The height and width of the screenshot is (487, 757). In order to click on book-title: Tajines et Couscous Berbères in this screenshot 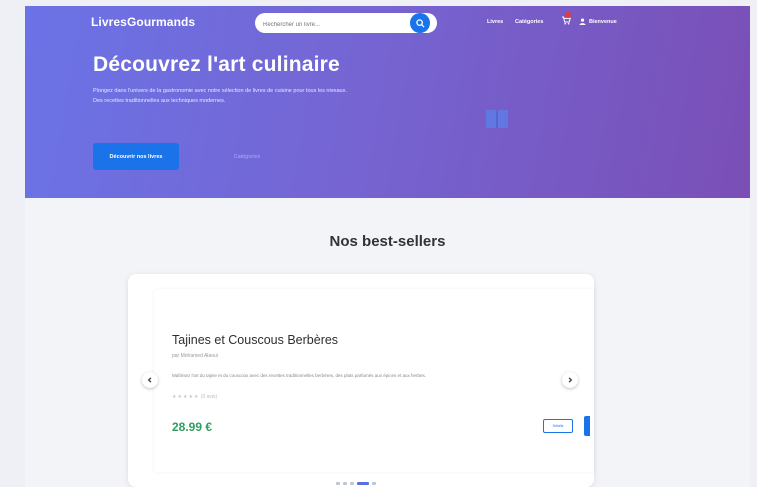, I will do `click(255, 340)`.